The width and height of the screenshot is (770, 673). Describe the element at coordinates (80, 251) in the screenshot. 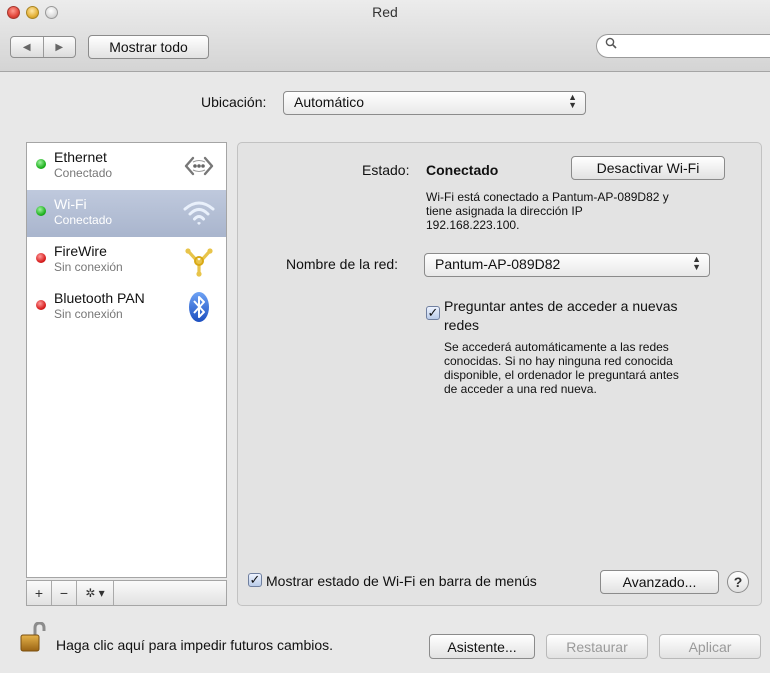

I see `service-name: FireWire` at that location.